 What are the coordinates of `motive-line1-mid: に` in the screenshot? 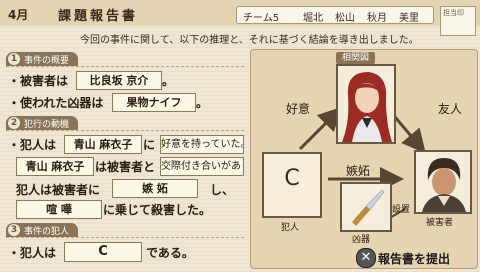 It's located at (149, 145).